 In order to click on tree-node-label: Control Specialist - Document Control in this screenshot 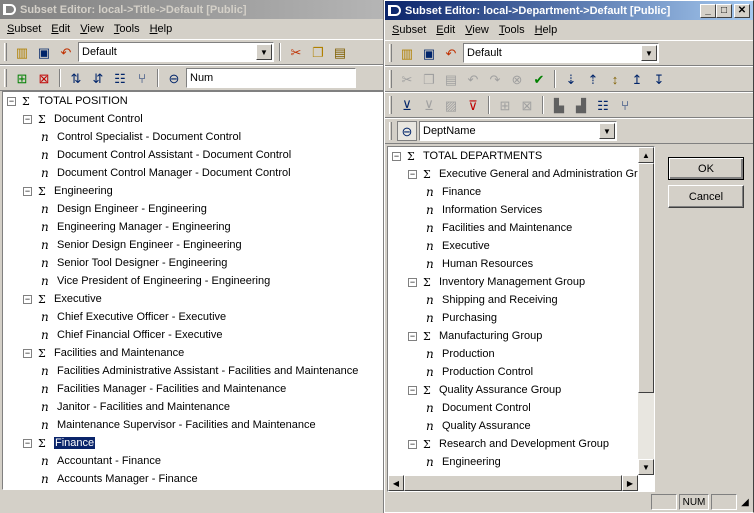, I will do `click(149, 137)`.